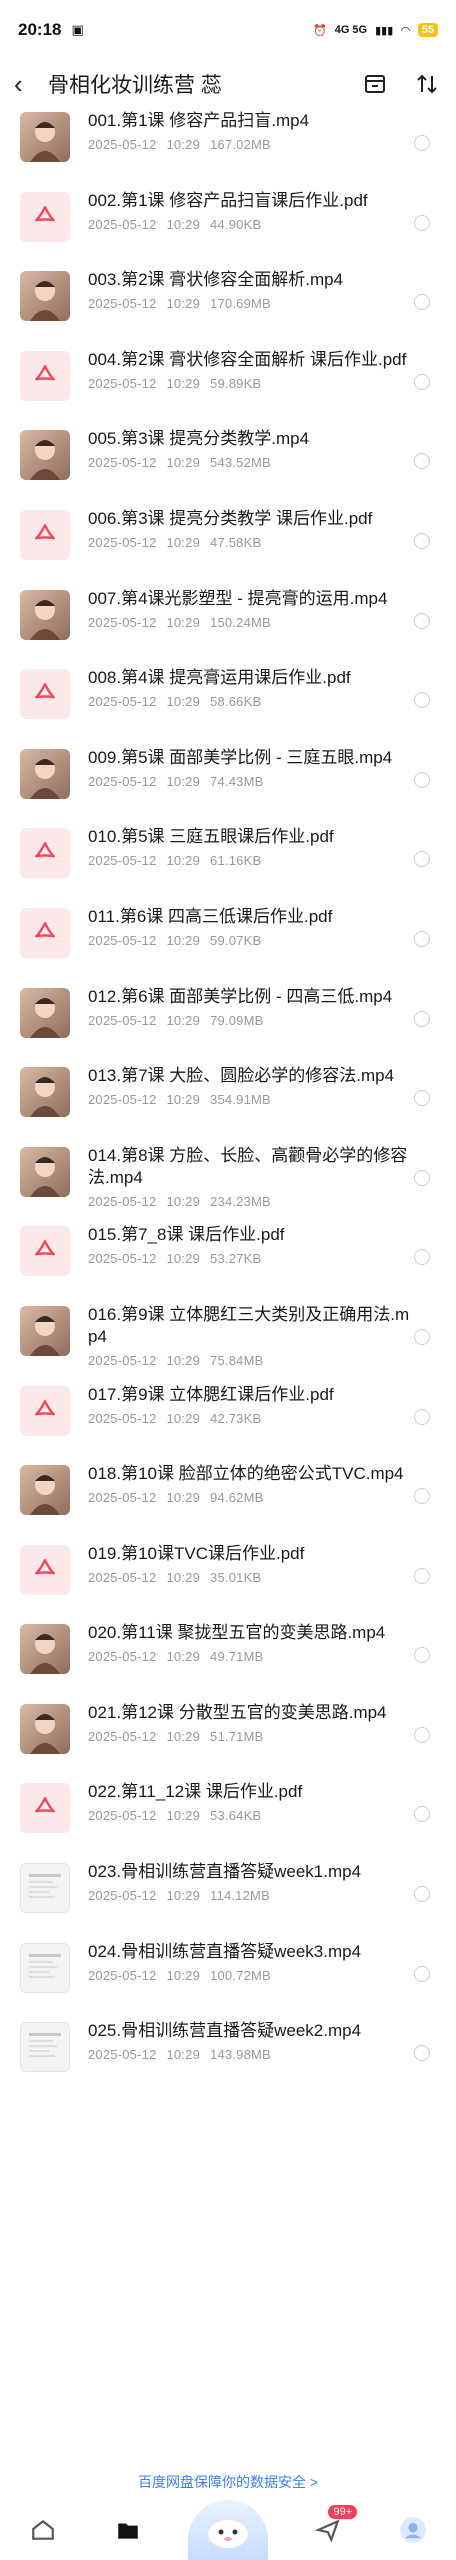 The height and width of the screenshot is (2560, 456). What do you see at coordinates (253, 1895) in the screenshot?
I see `file-details: 2025-05-12 10:29 114.12MB` at bounding box center [253, 1895].